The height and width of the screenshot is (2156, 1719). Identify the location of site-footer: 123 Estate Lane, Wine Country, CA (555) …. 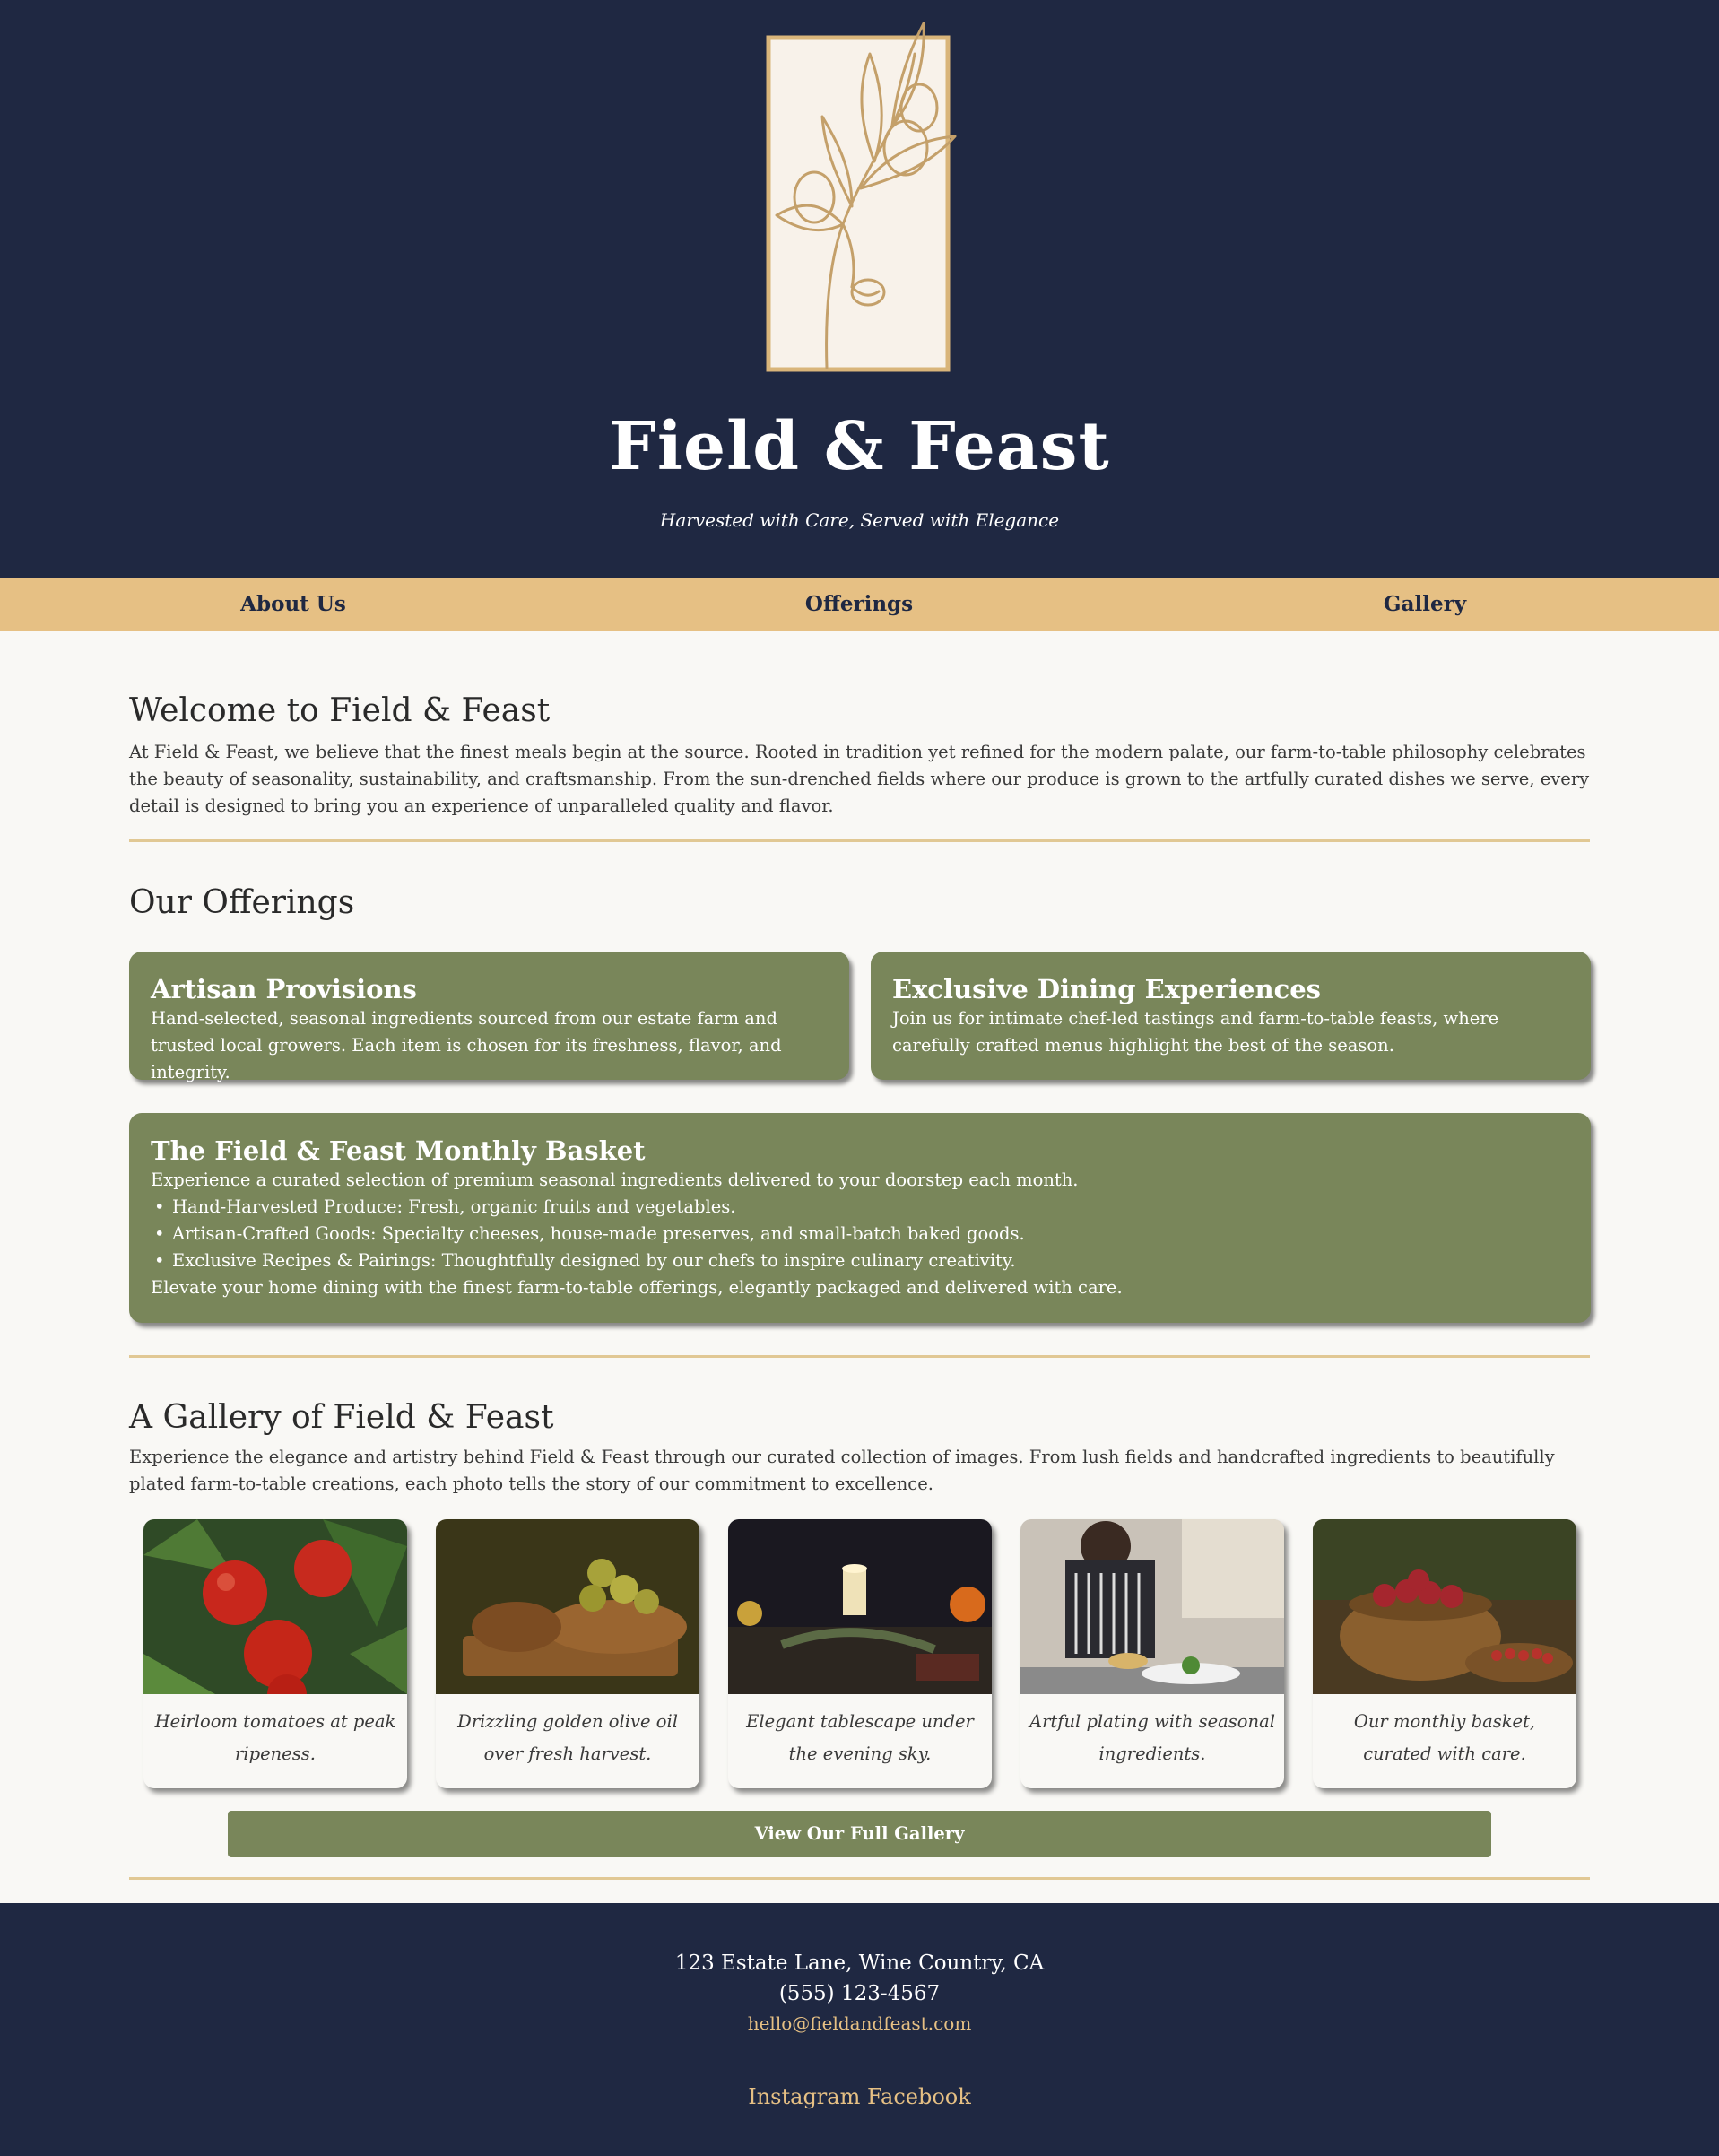
(859, 2029).